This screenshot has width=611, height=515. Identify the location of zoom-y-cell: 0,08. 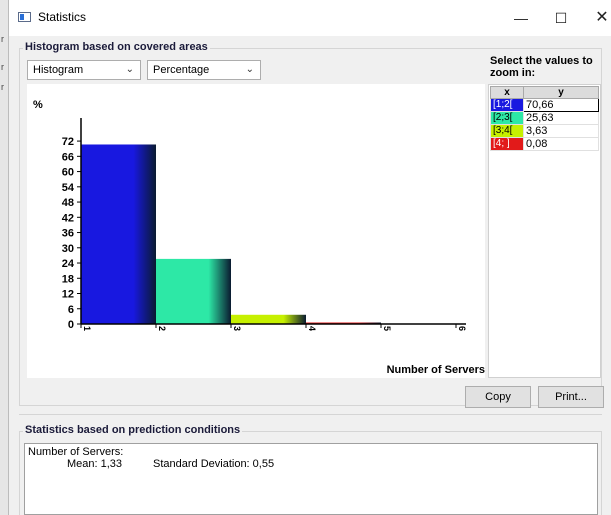
(561, 144).